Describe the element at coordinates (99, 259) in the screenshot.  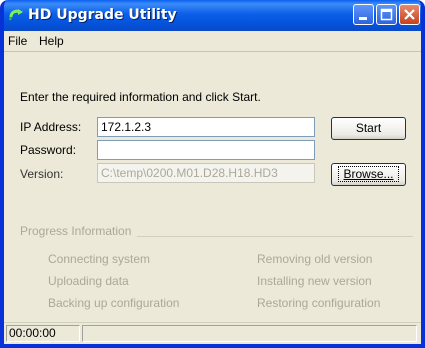
I see `progress-step-connecting: Connecting system` at that location.